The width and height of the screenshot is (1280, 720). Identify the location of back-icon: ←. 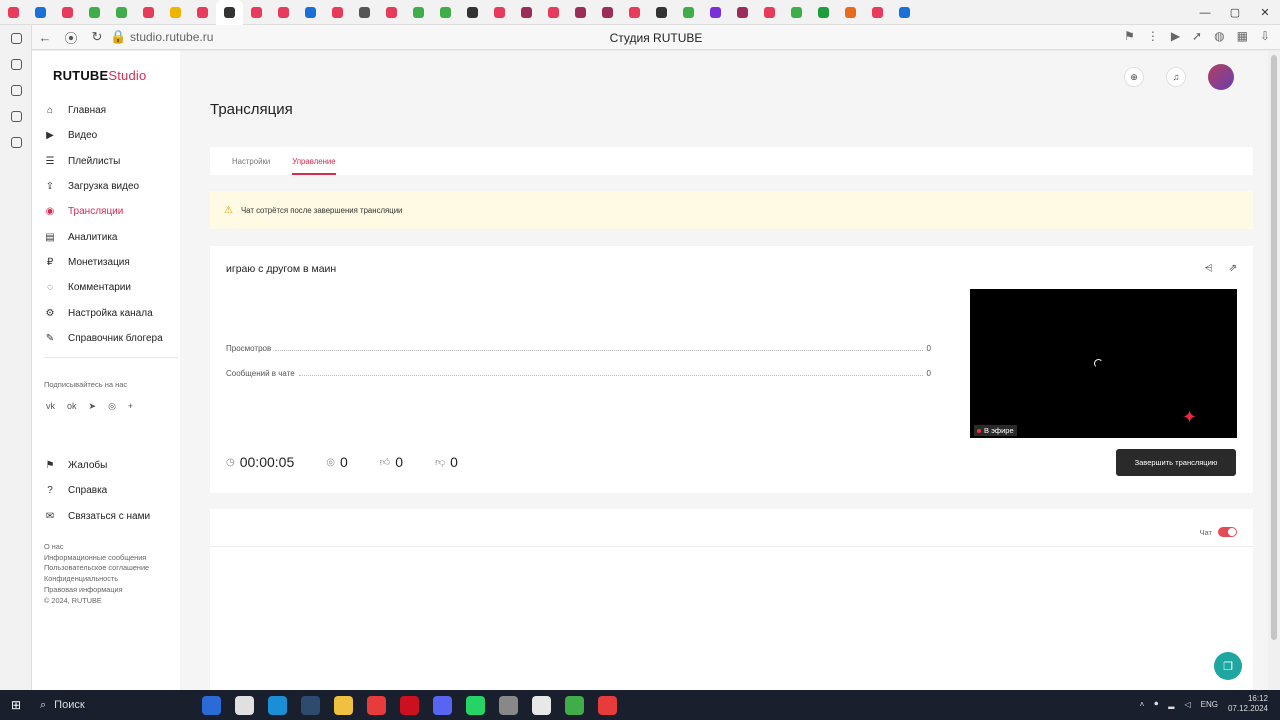
(45, 37).